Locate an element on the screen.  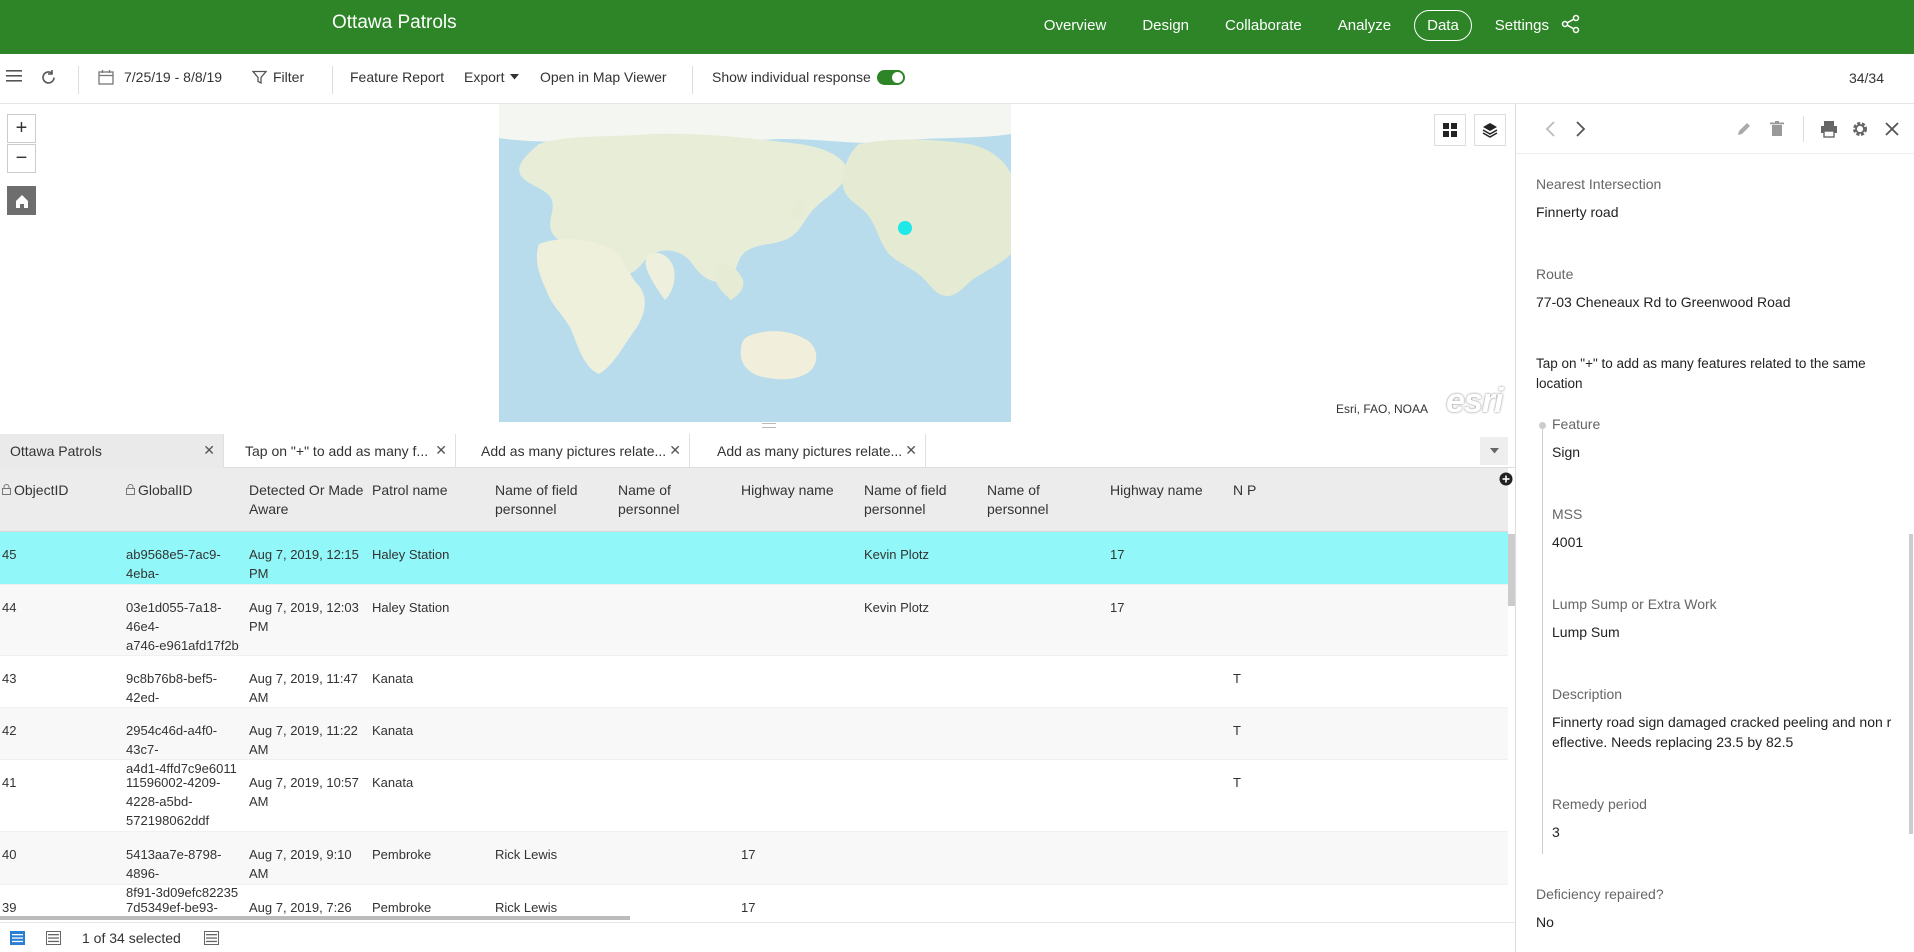
nav-settings: Settings is located at coordinates (1522, 25).